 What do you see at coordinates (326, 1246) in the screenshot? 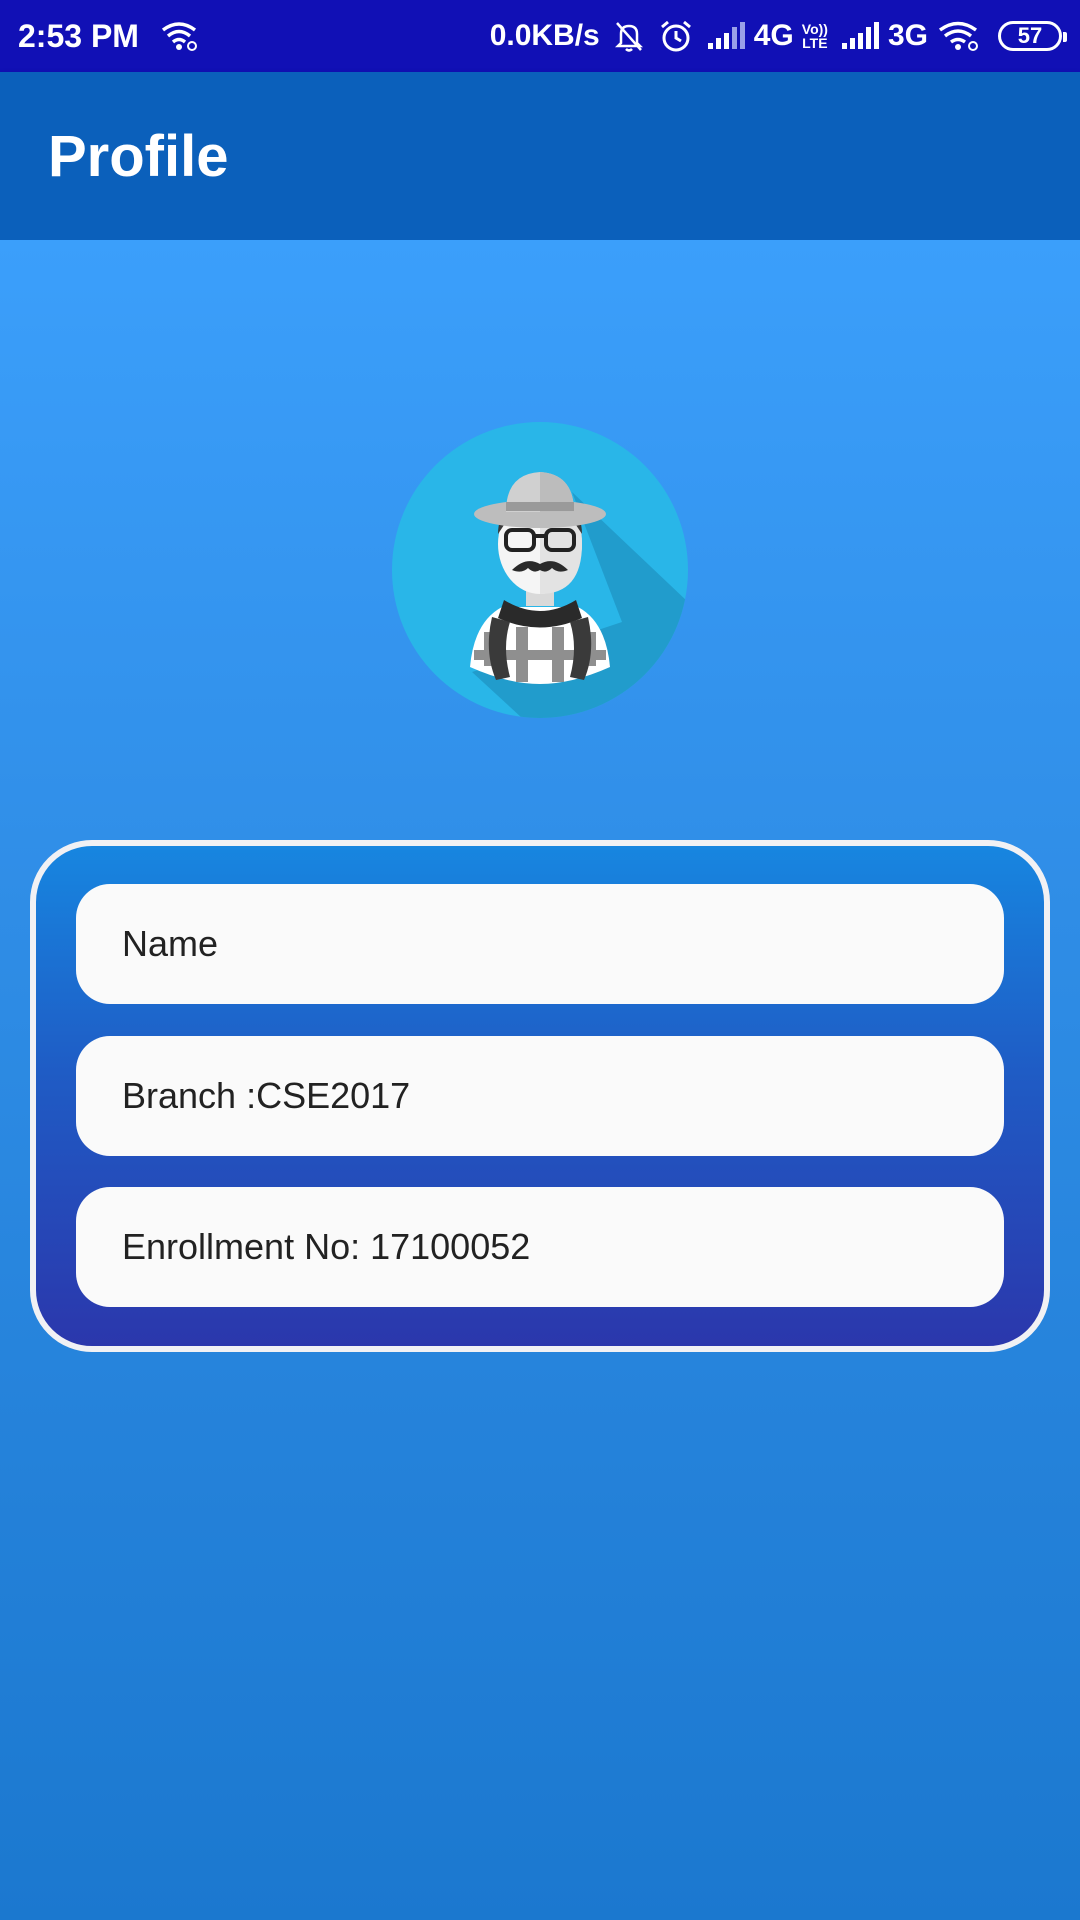
I see `enrollment-label: Enrollment No: 17100052` at bounding box center [326, 1246].